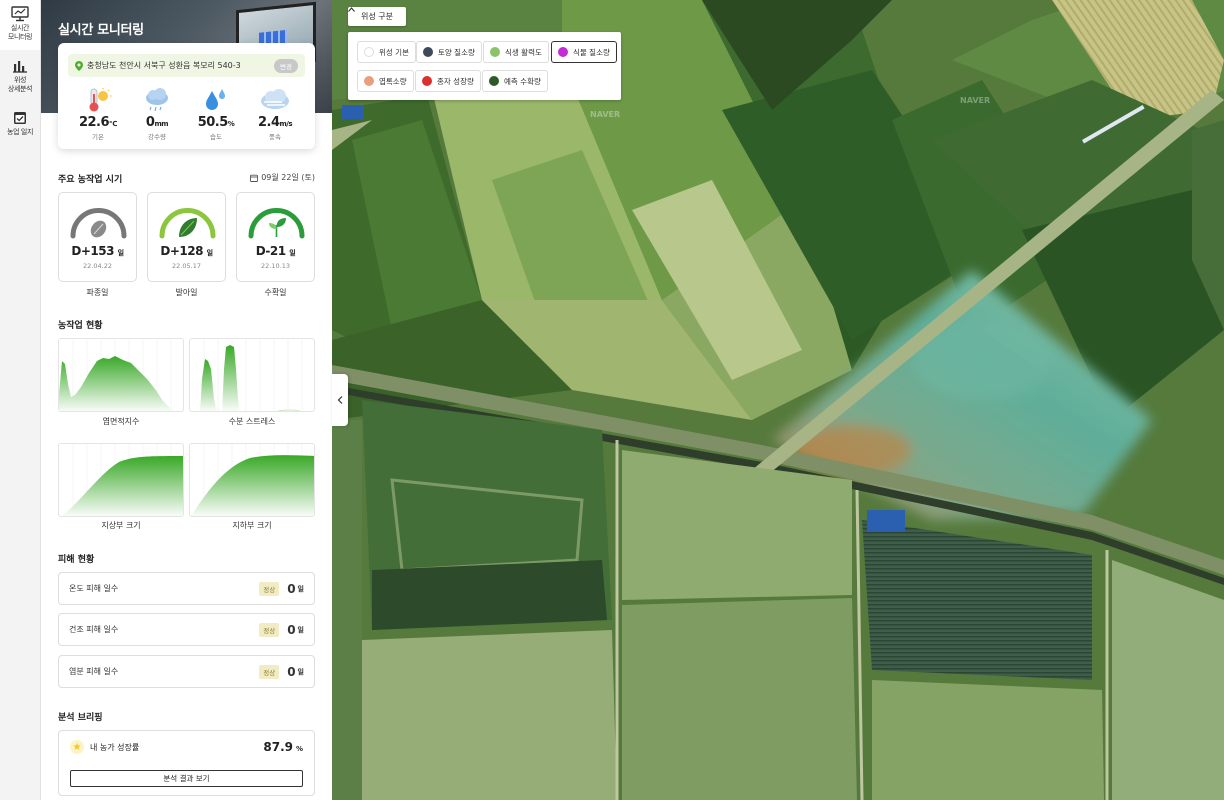 Image resolution: width=1224 pixels, height=800 pixels. What do you see at coordinates (275, 99) in the screenshot?
I see `wind-cloud-icon` at bounding box center [275, 99].